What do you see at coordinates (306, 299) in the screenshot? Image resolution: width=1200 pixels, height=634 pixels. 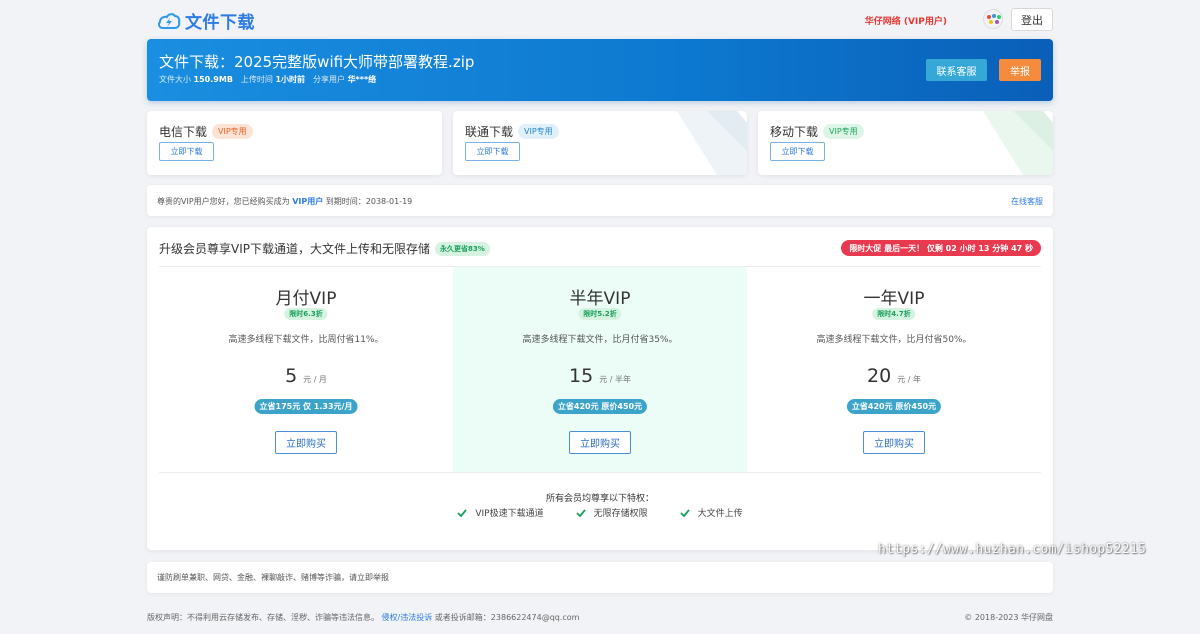 I see `plan-name: 月付VIP` at bounding box center [306, 299].